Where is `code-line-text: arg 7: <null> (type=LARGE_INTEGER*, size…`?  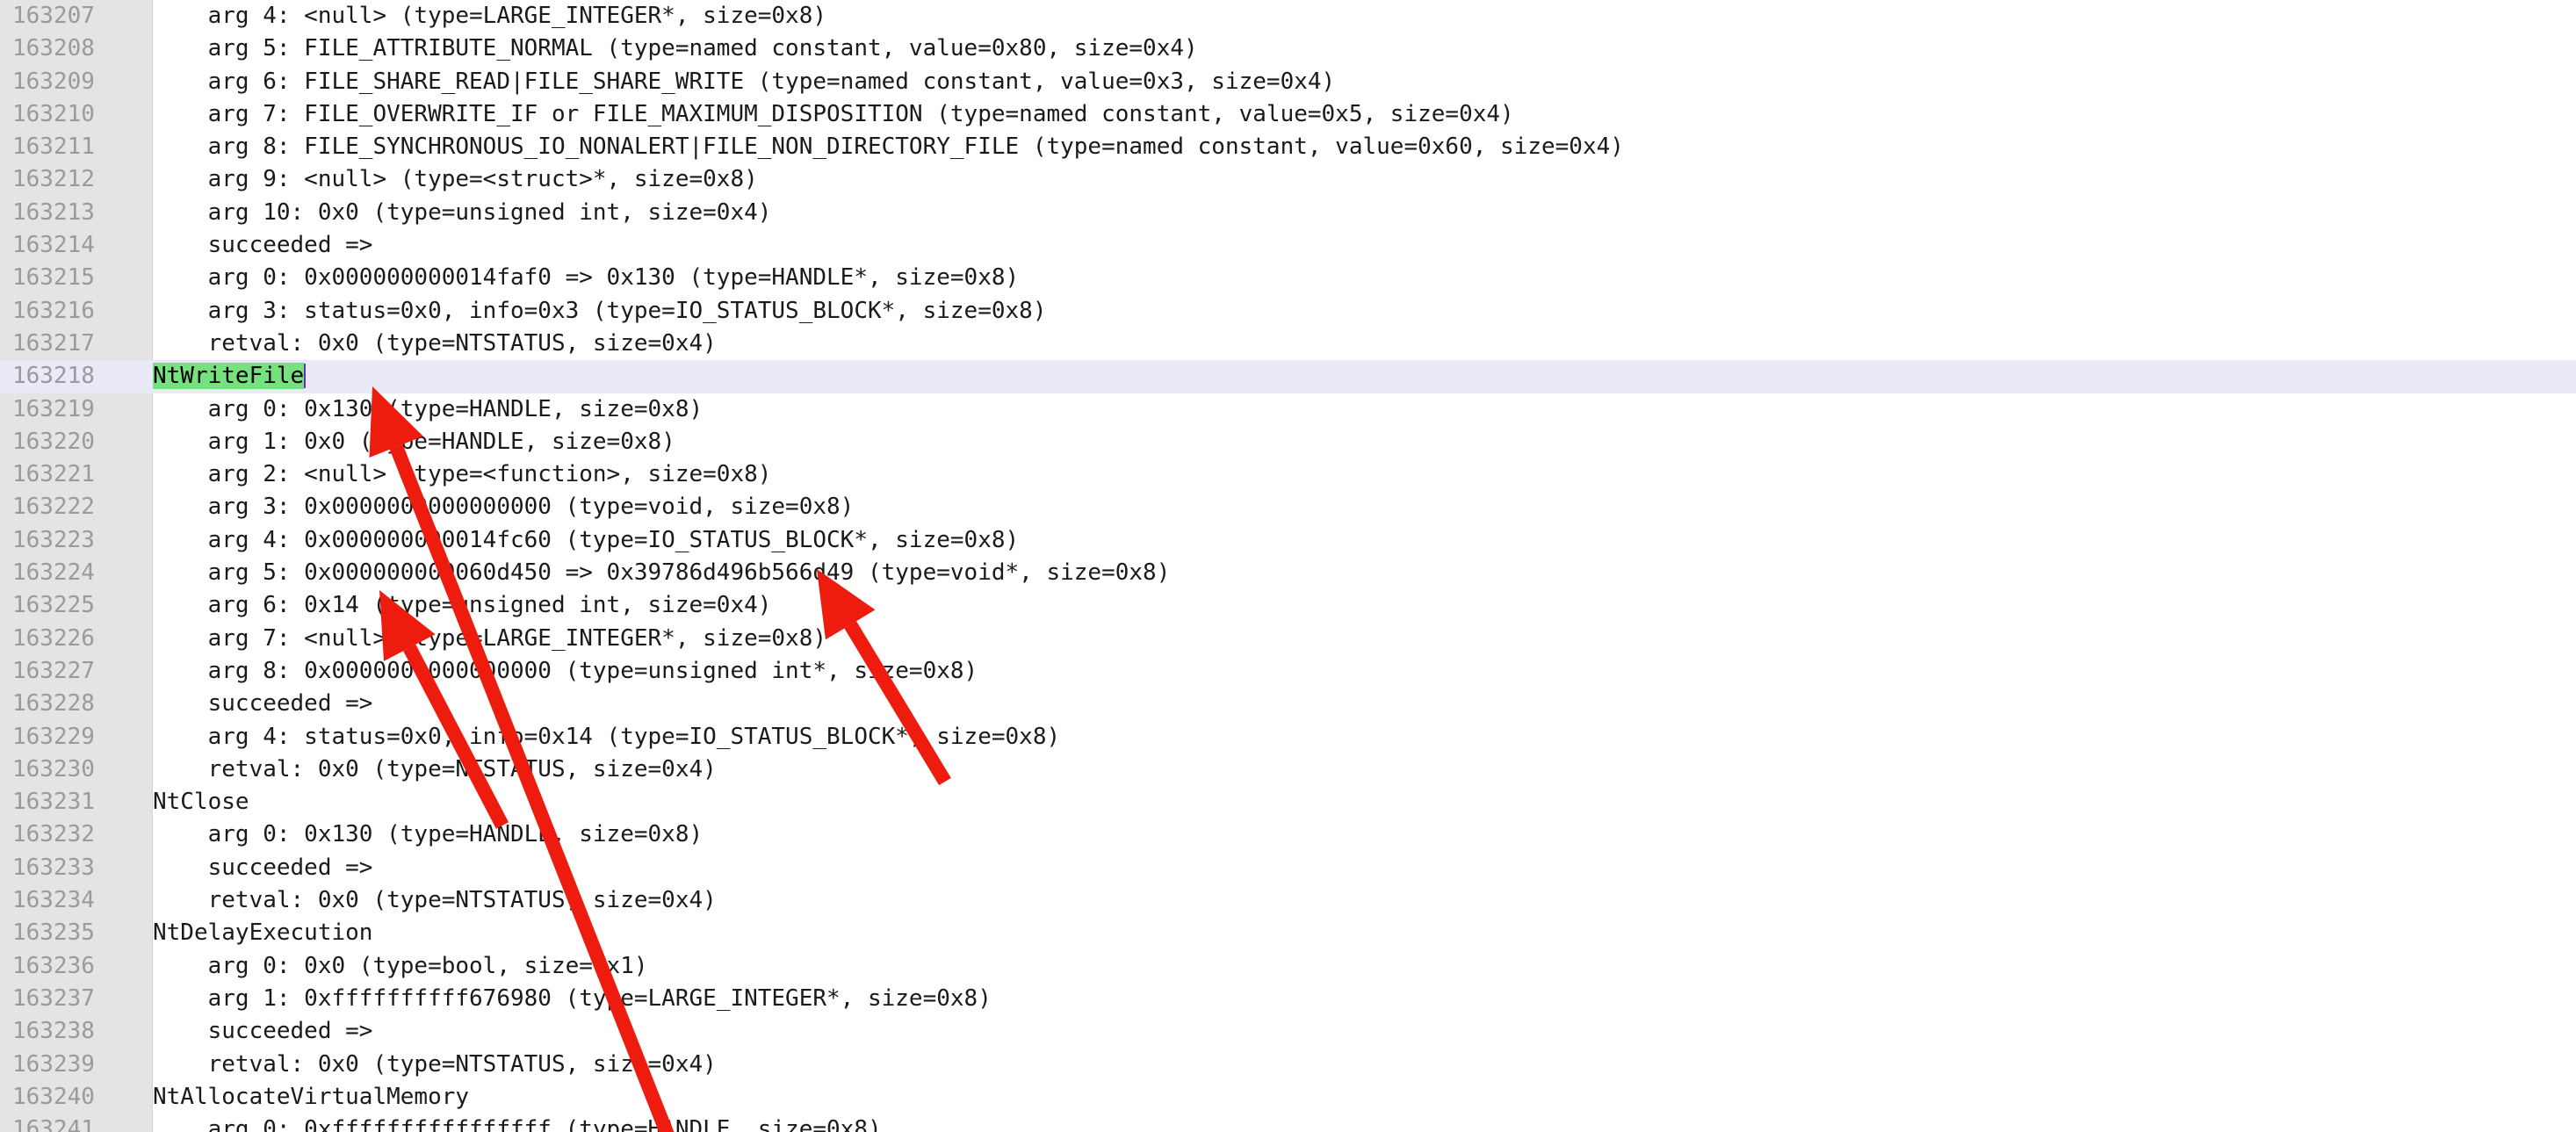 code-line-text: arg 7: <null> (type=LARGE_INTEGER*, size… is located at coordinates (489, 639).